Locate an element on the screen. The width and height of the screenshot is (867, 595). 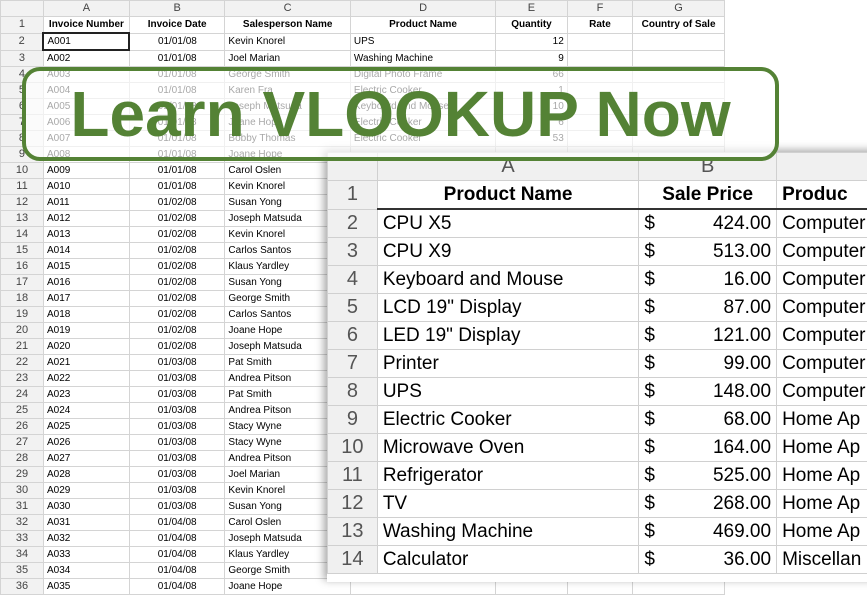
header-product-category: Produc is located at coordinates (822, 195).